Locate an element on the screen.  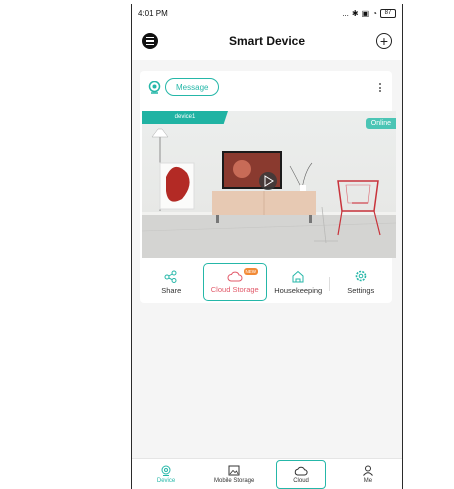
device-icon is located at coordinates (166, 470).